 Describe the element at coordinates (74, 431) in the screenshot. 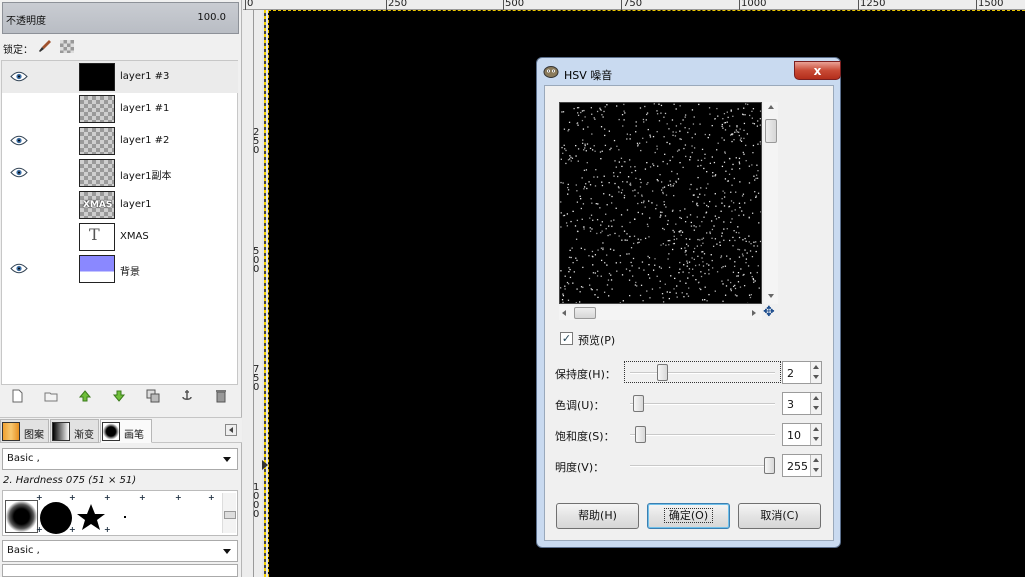

I see `tab-gradients: 渐变` at that location.